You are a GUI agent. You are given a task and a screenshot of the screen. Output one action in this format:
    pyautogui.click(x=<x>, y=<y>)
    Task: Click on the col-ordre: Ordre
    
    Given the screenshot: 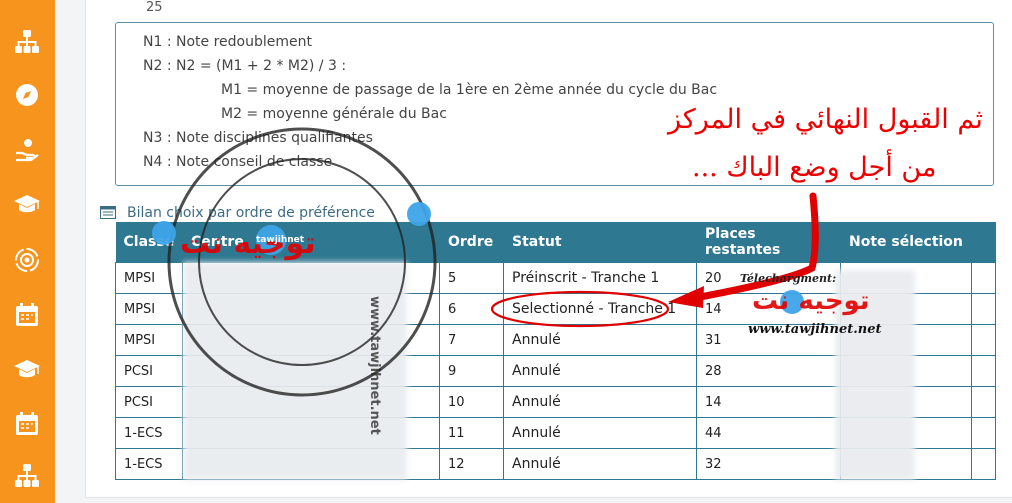 What is the action you would take?
    pyautogui.click(x=471, y=242)
    